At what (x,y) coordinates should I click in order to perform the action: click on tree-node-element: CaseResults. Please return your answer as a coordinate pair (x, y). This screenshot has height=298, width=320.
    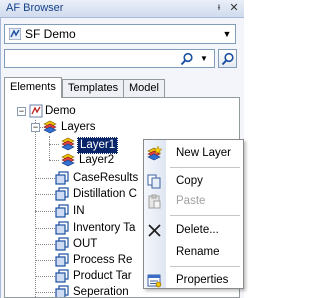
    Looking at the image, I should click on (75, 178).